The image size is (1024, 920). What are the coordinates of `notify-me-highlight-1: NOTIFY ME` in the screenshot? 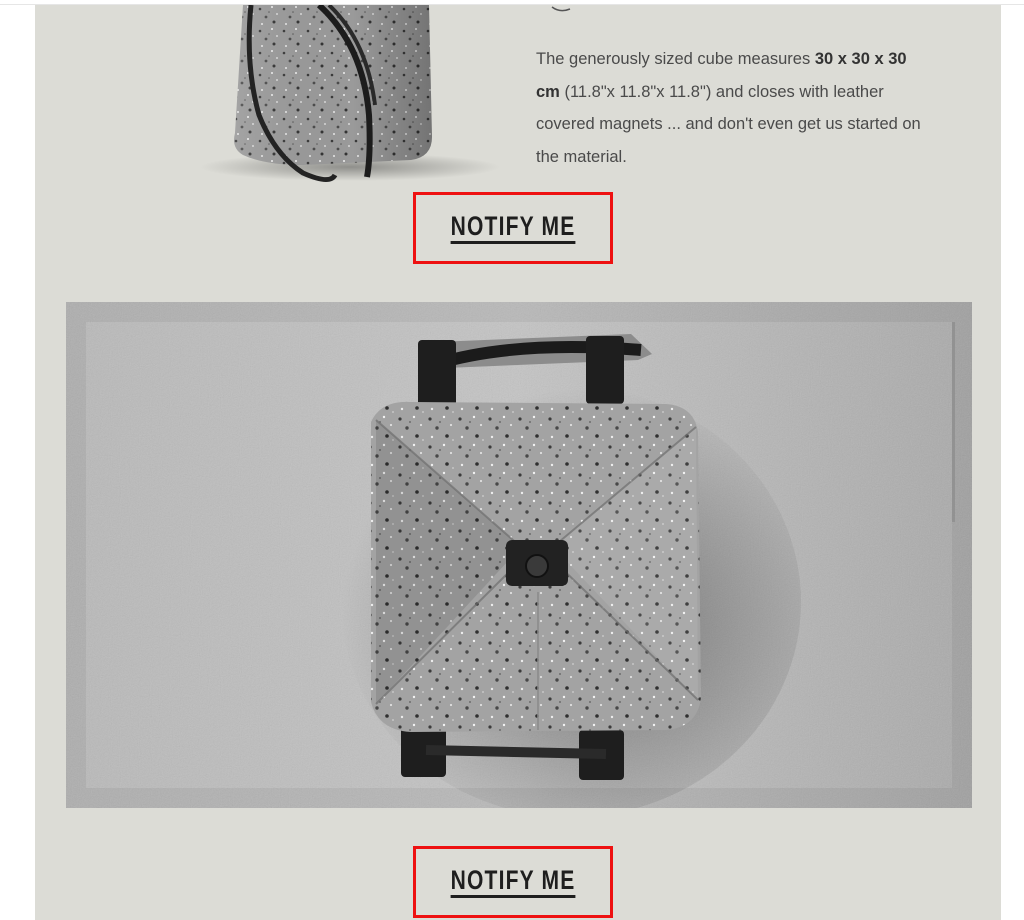 It's located at (513, 228).